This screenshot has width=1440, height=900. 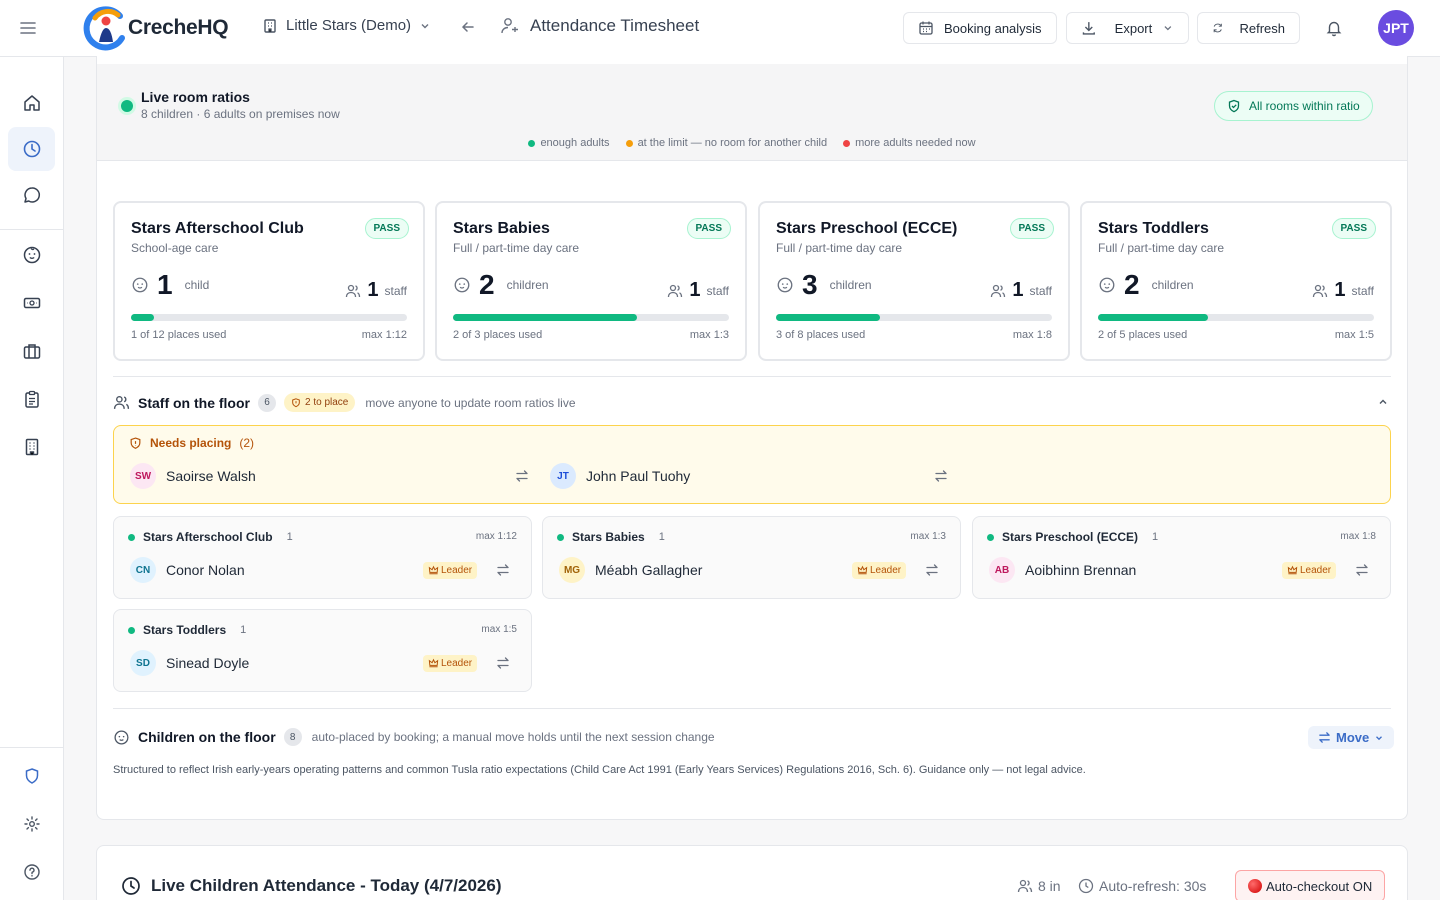 What do you see at coordinates (839, 248) in the screenshot?
I see `room-type: Full / part-time day care` at bounding box center [839, 248].